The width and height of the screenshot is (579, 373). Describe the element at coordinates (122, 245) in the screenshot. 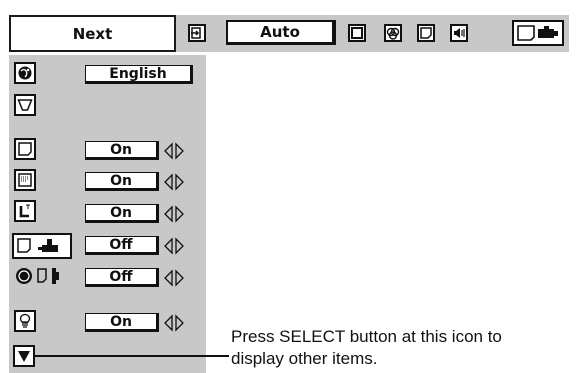

I see `ceiling-value: Off` at that location.